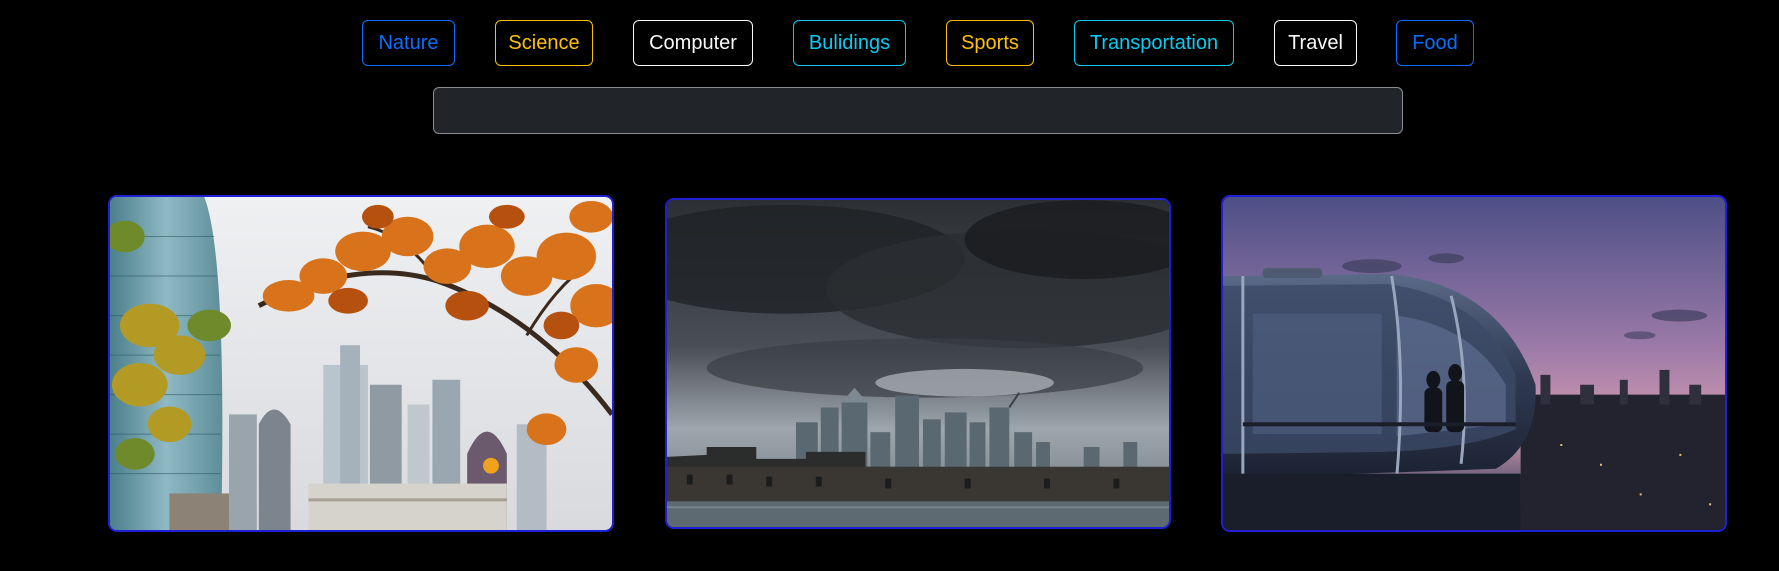 This screenshot has width=1779, height=571. What do you see at coordinates (990, 43) in the screenshot?
I see `category-button-sports: Sports` at bounding box center [990, 43].